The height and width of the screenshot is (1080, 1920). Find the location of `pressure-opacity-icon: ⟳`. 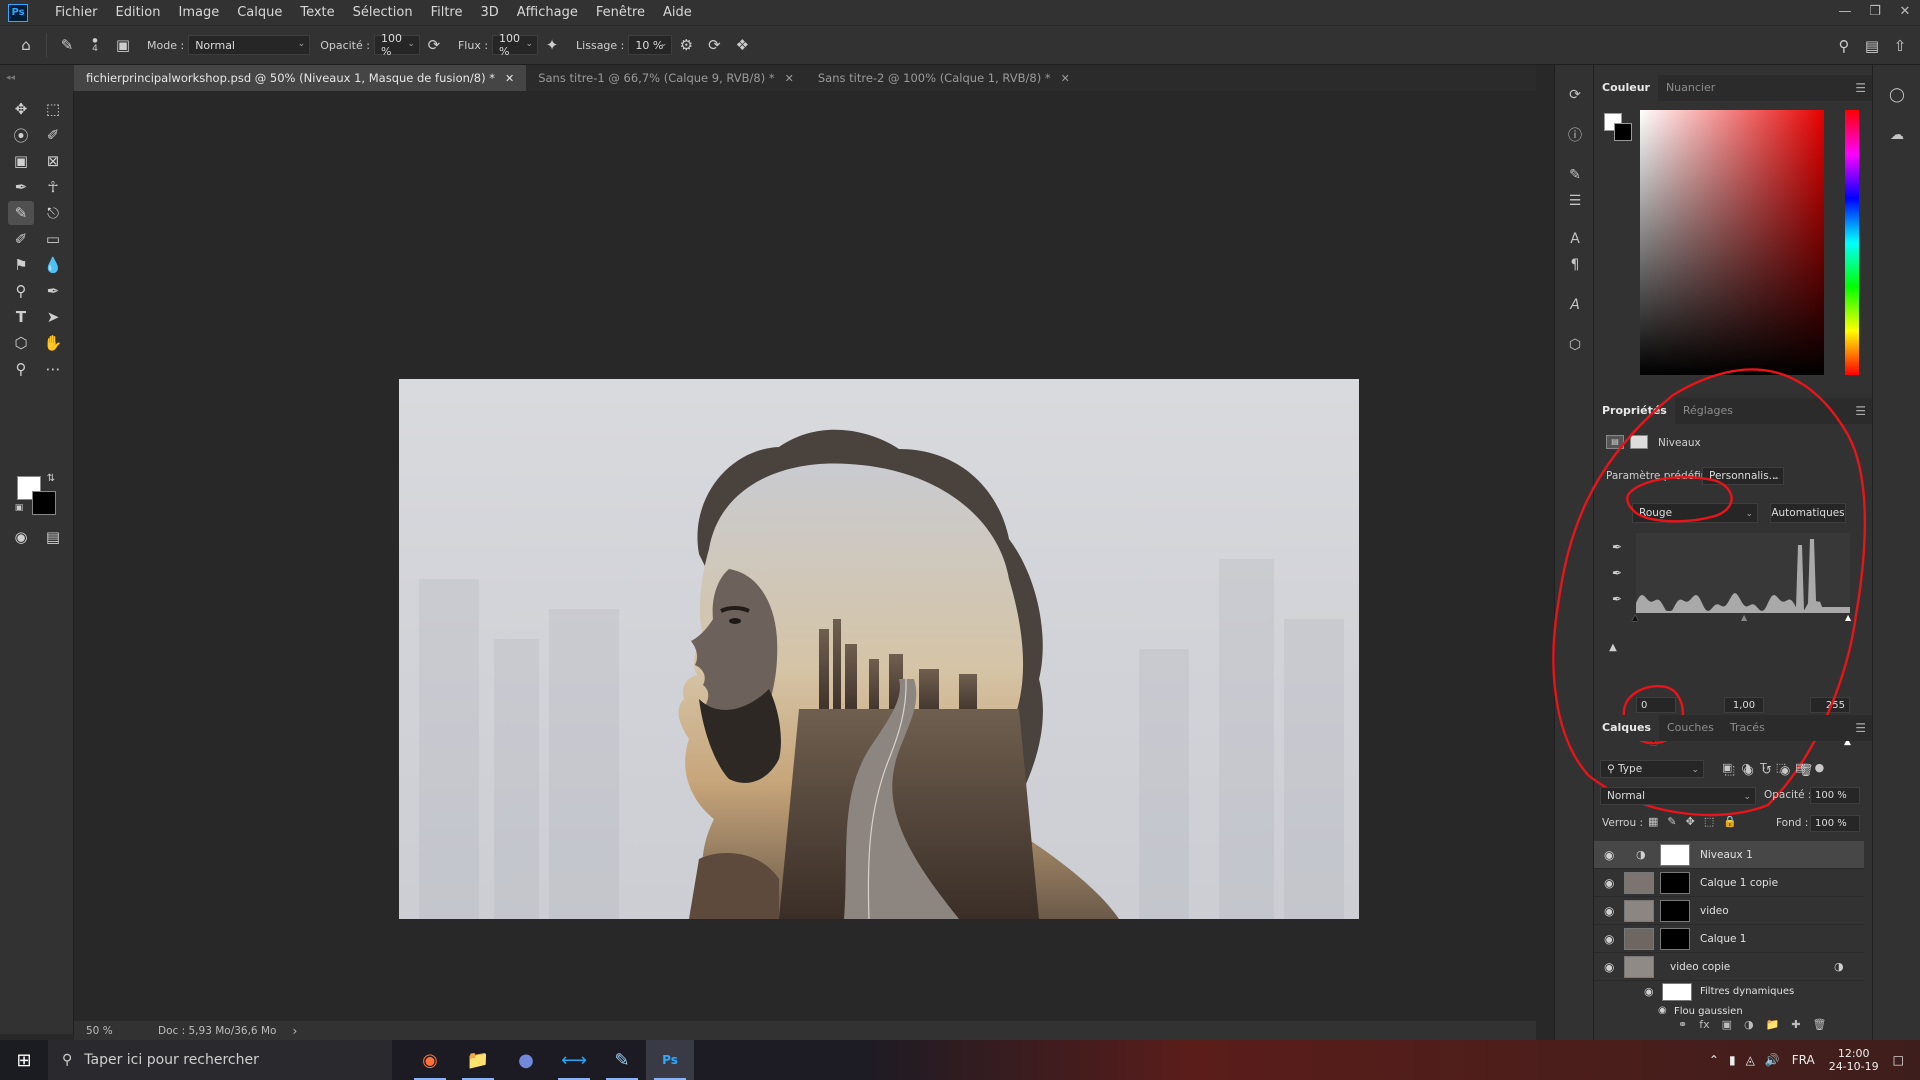

pressure-opacity-icon: ⟳ is located at coordinates (434, 45).